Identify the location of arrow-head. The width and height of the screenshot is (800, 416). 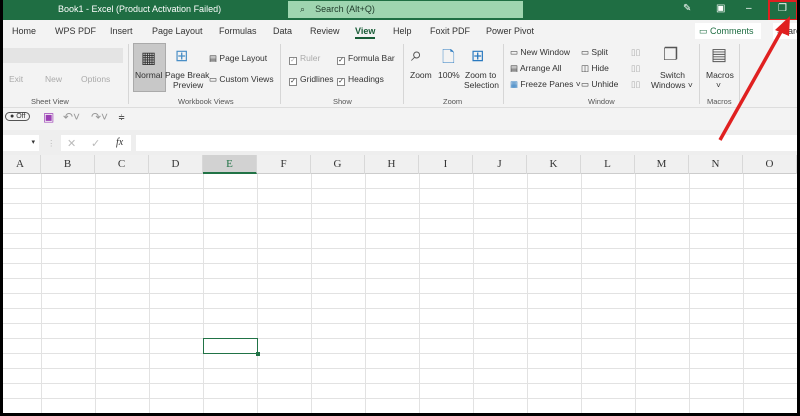
(782, 26).